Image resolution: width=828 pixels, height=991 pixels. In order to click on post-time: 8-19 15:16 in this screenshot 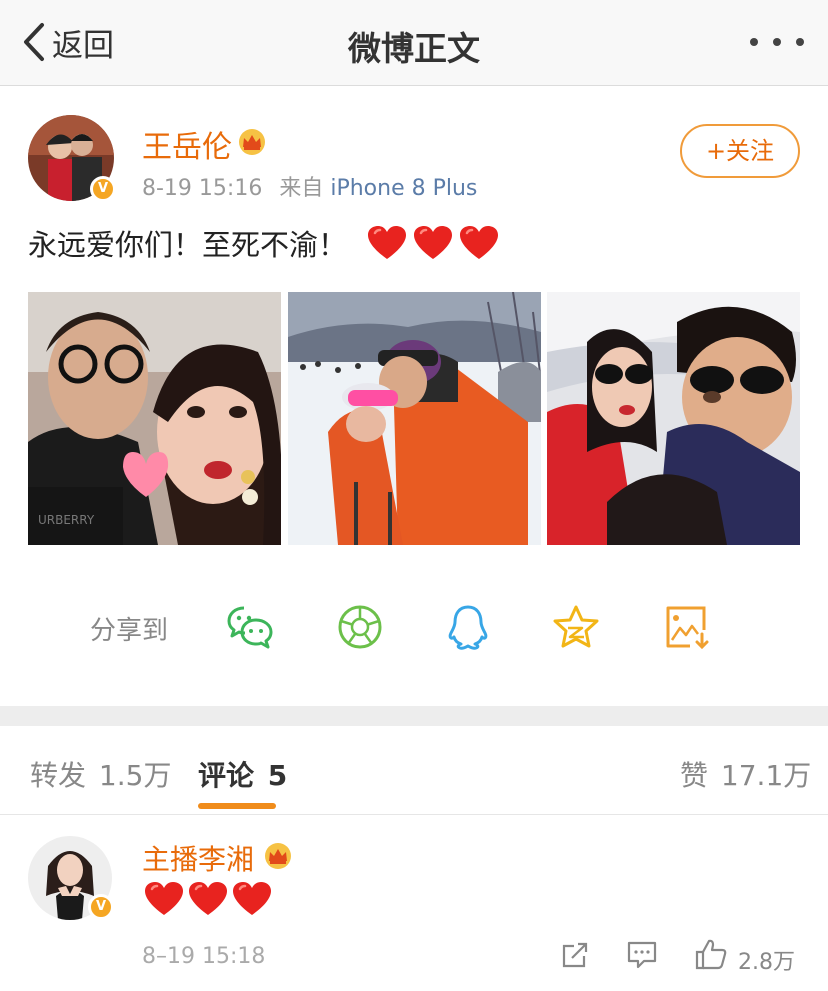, I will do `click(202, 188)`.